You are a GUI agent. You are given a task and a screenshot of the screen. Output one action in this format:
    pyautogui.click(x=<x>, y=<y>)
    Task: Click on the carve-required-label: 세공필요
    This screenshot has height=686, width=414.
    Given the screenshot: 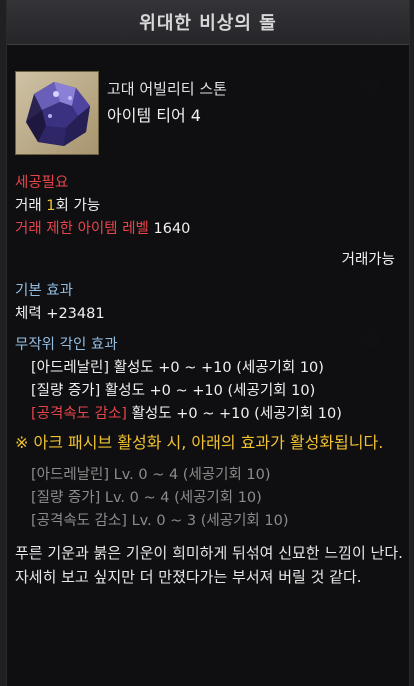 What is the action you would take?
    pyautogui.click(x=42, y=183)
    